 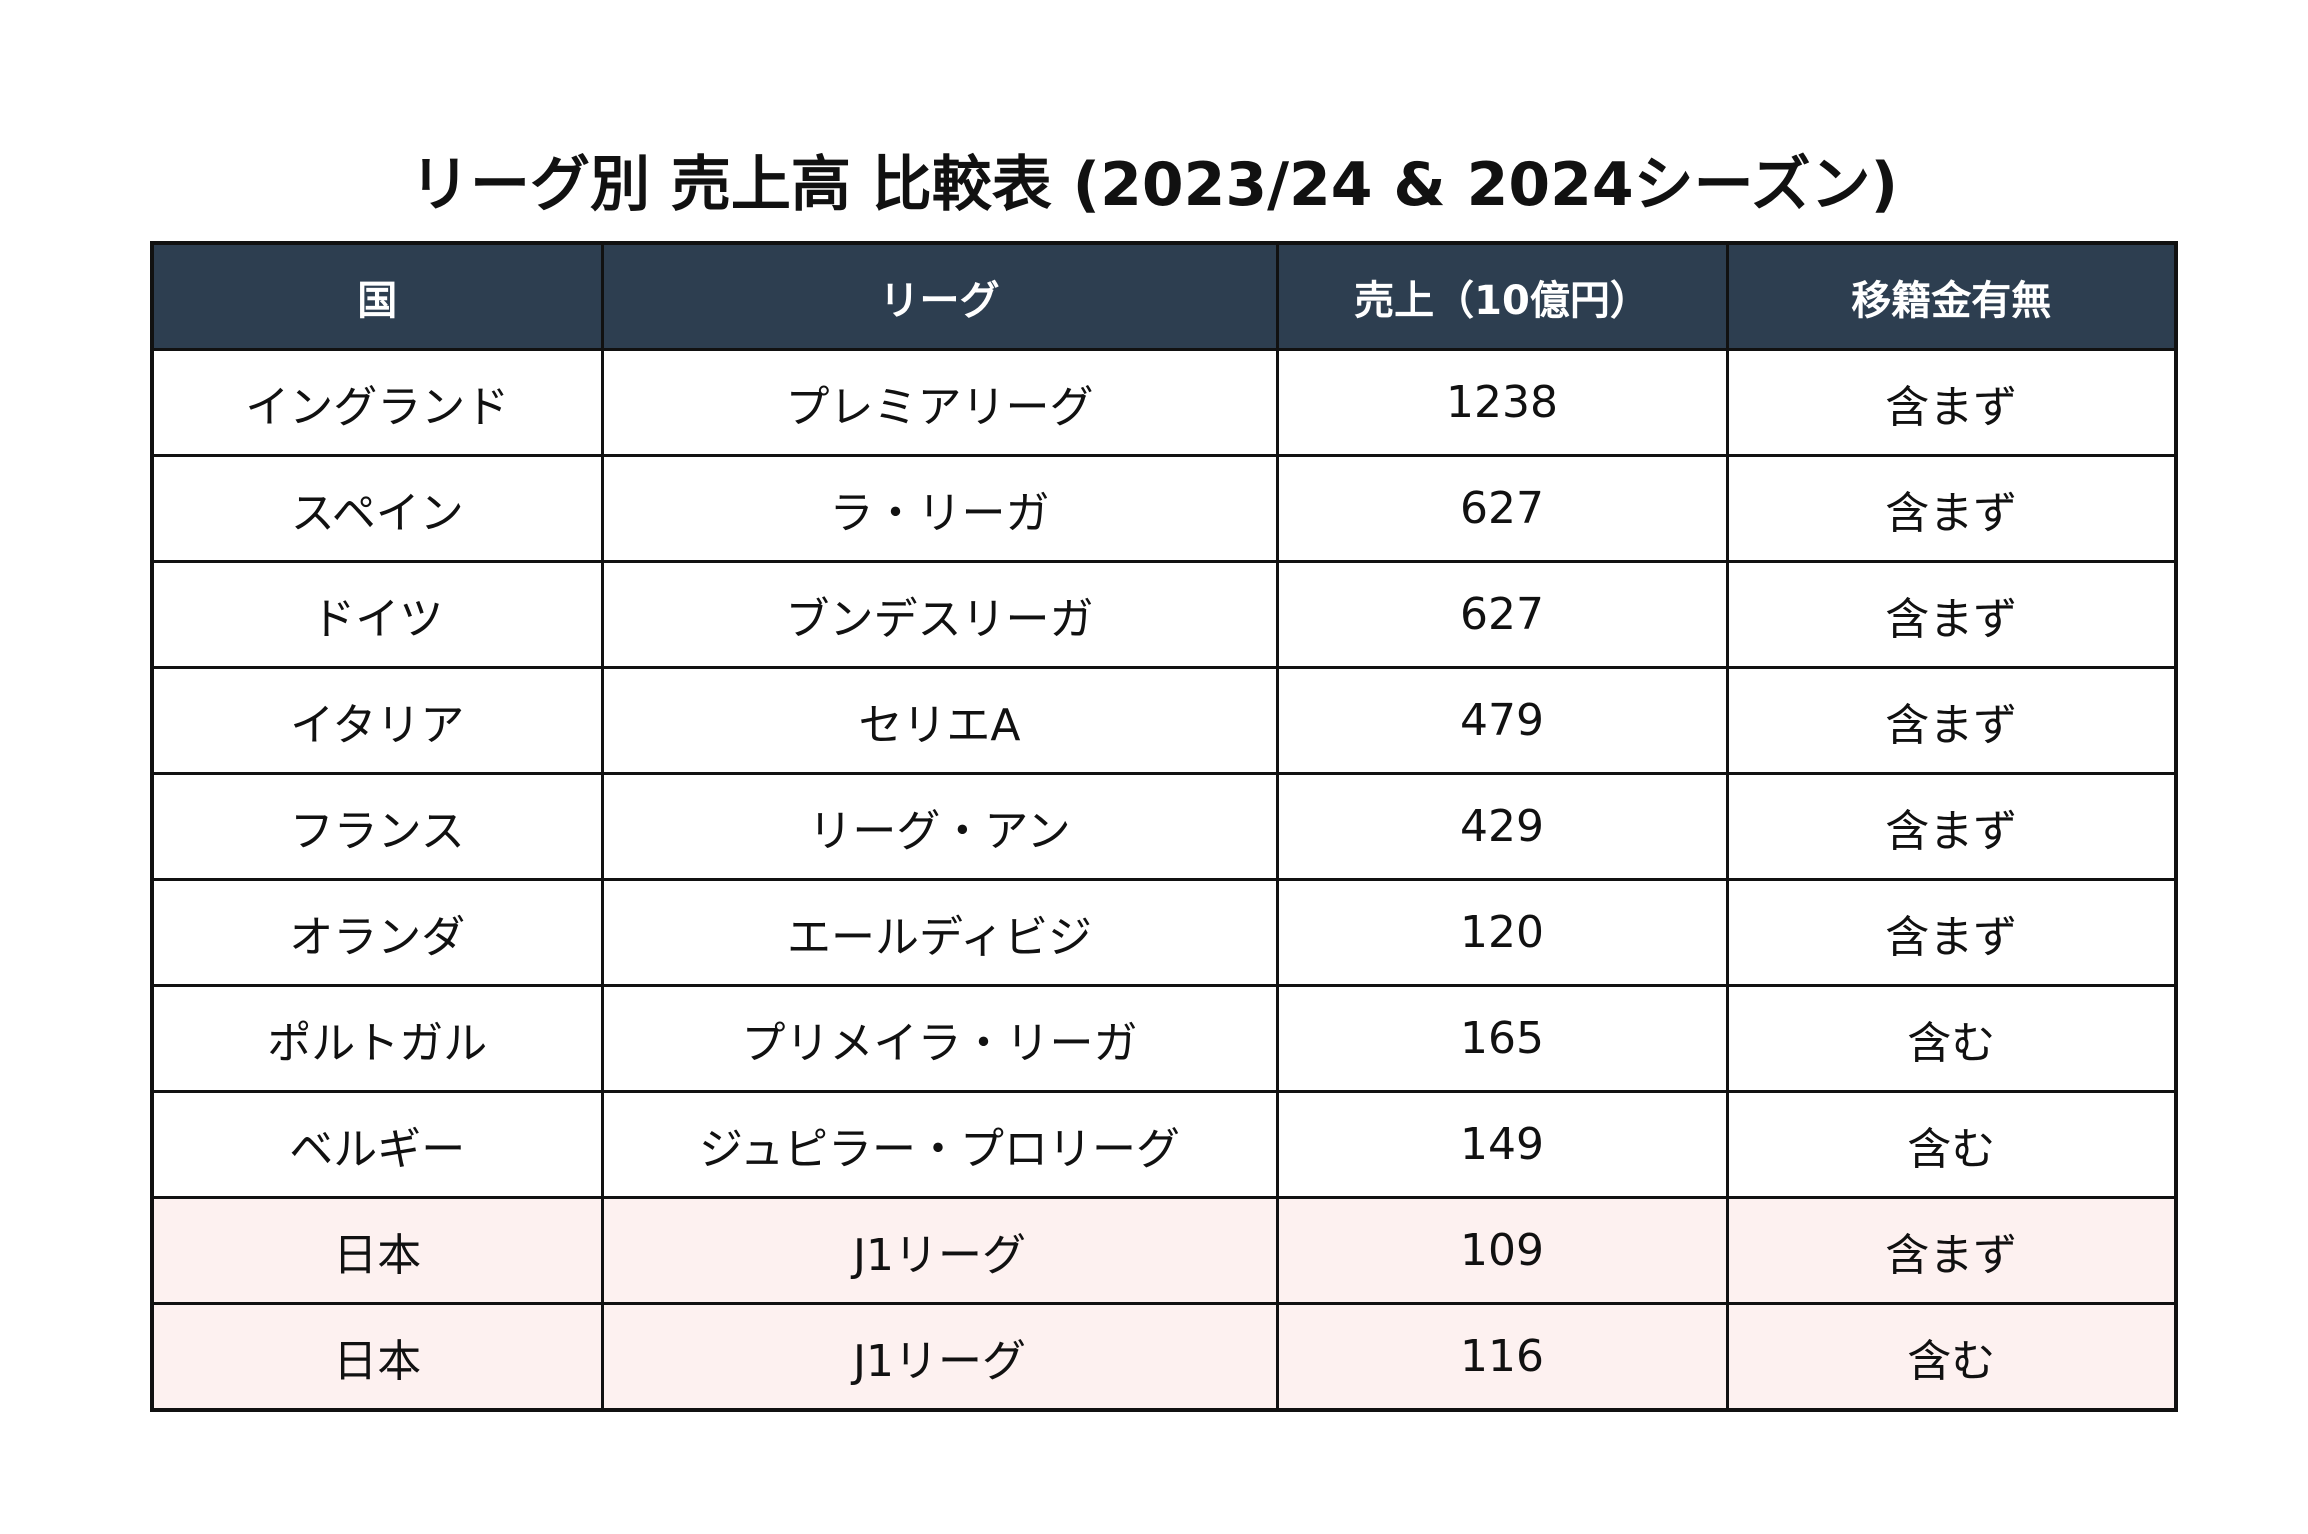 What do you see at coordinates (1502, 720) in the screenshot?
I see `cell-sales: 479` at bounding box center [1502, 720].